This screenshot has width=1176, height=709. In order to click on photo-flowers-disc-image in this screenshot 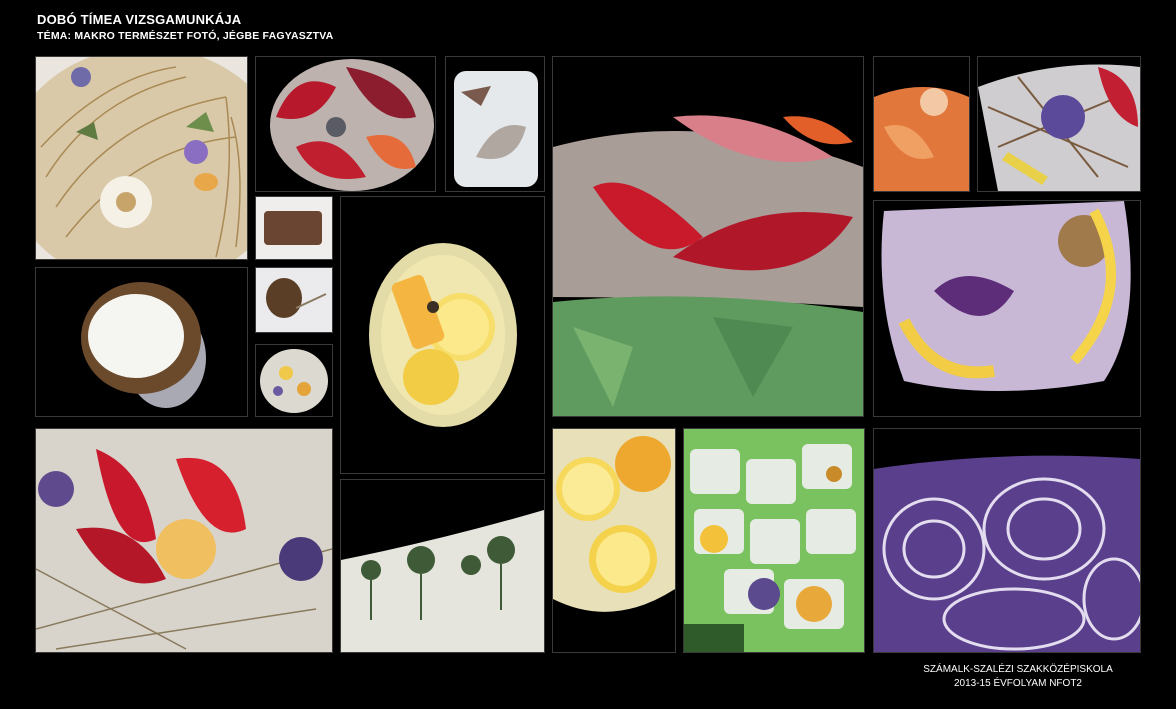, I will do `click(294, 380)`.